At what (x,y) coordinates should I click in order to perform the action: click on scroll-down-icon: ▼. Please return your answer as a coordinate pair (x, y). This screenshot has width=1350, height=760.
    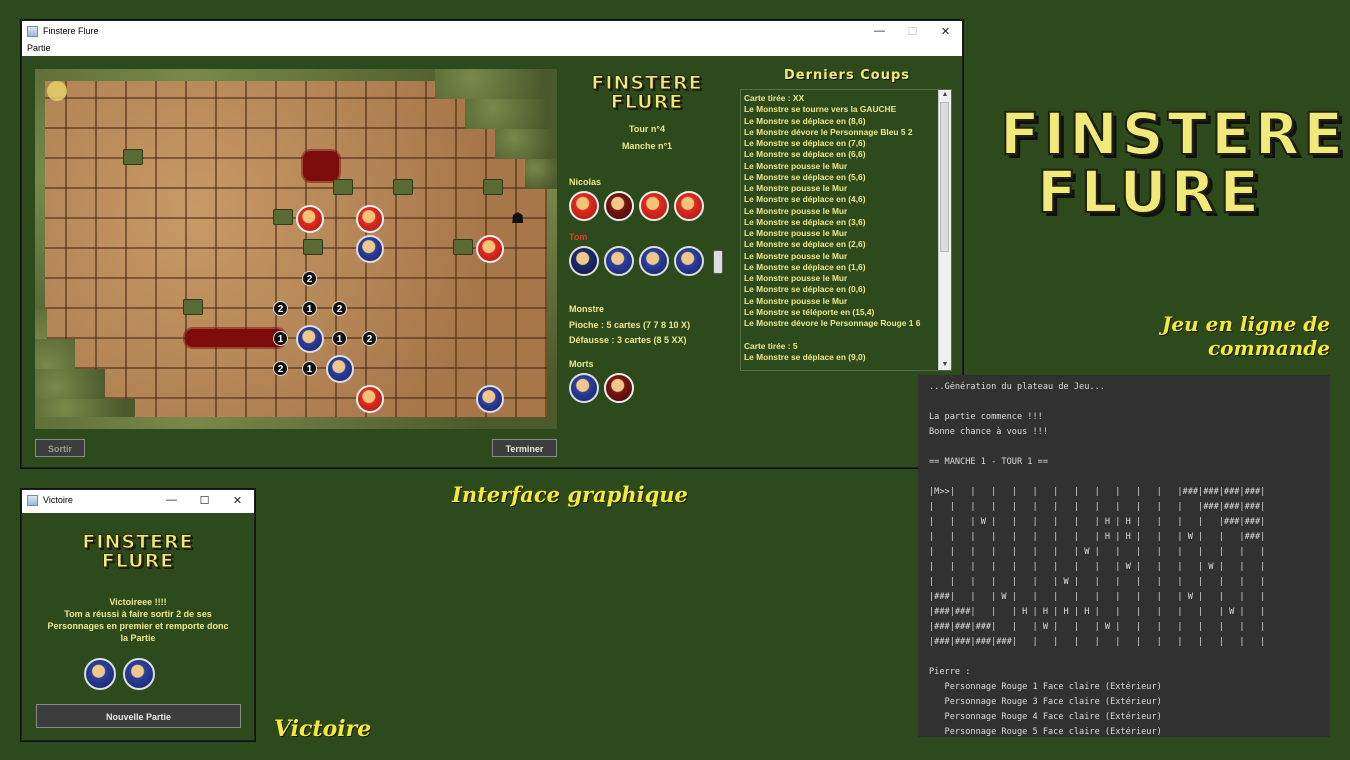
    Looking at the image, I should click on (945, 365).